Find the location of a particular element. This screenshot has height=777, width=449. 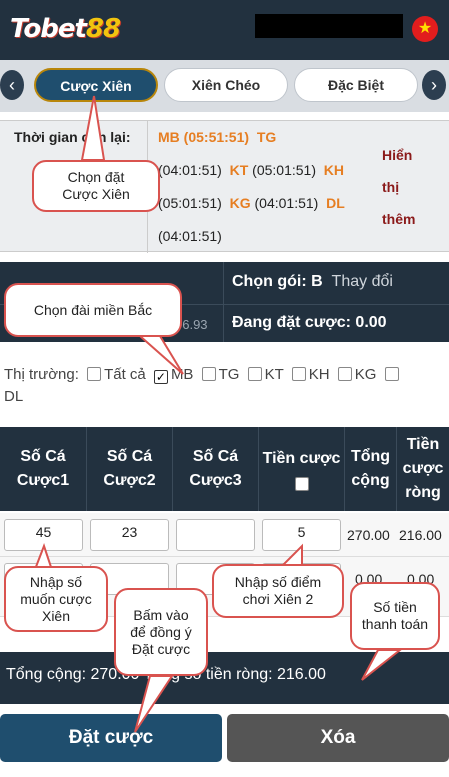

header-so-ca-cuoc3: Số Cá Cược3 is located at coordinates (216, 469).